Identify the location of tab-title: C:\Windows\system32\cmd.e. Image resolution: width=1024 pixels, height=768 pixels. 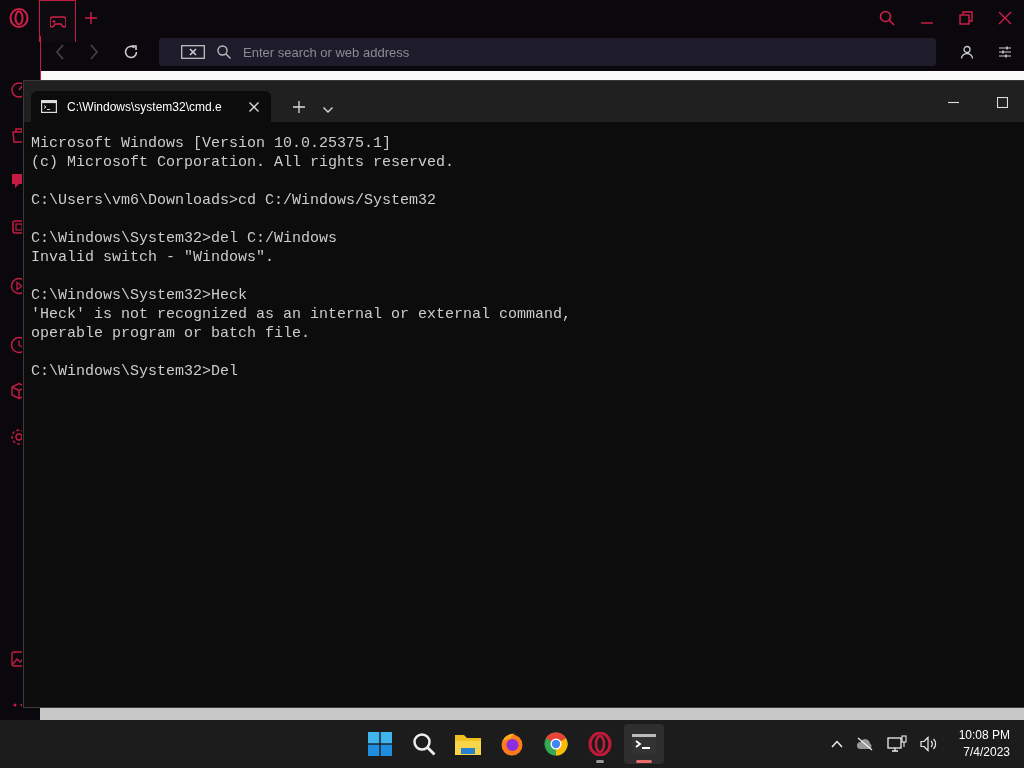
(145, 106).